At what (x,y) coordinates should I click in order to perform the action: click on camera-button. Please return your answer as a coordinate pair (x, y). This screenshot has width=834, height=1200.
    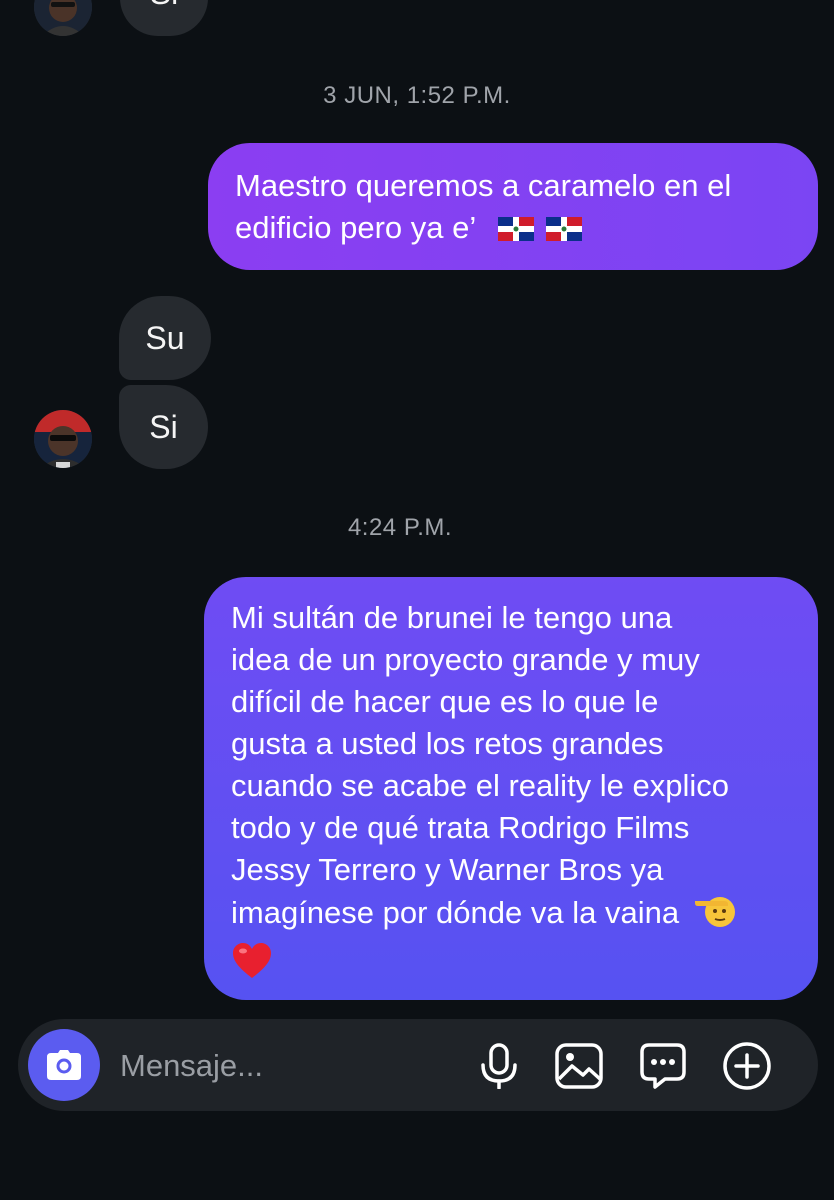
    Looking at the image, I should click on (64, 1065).